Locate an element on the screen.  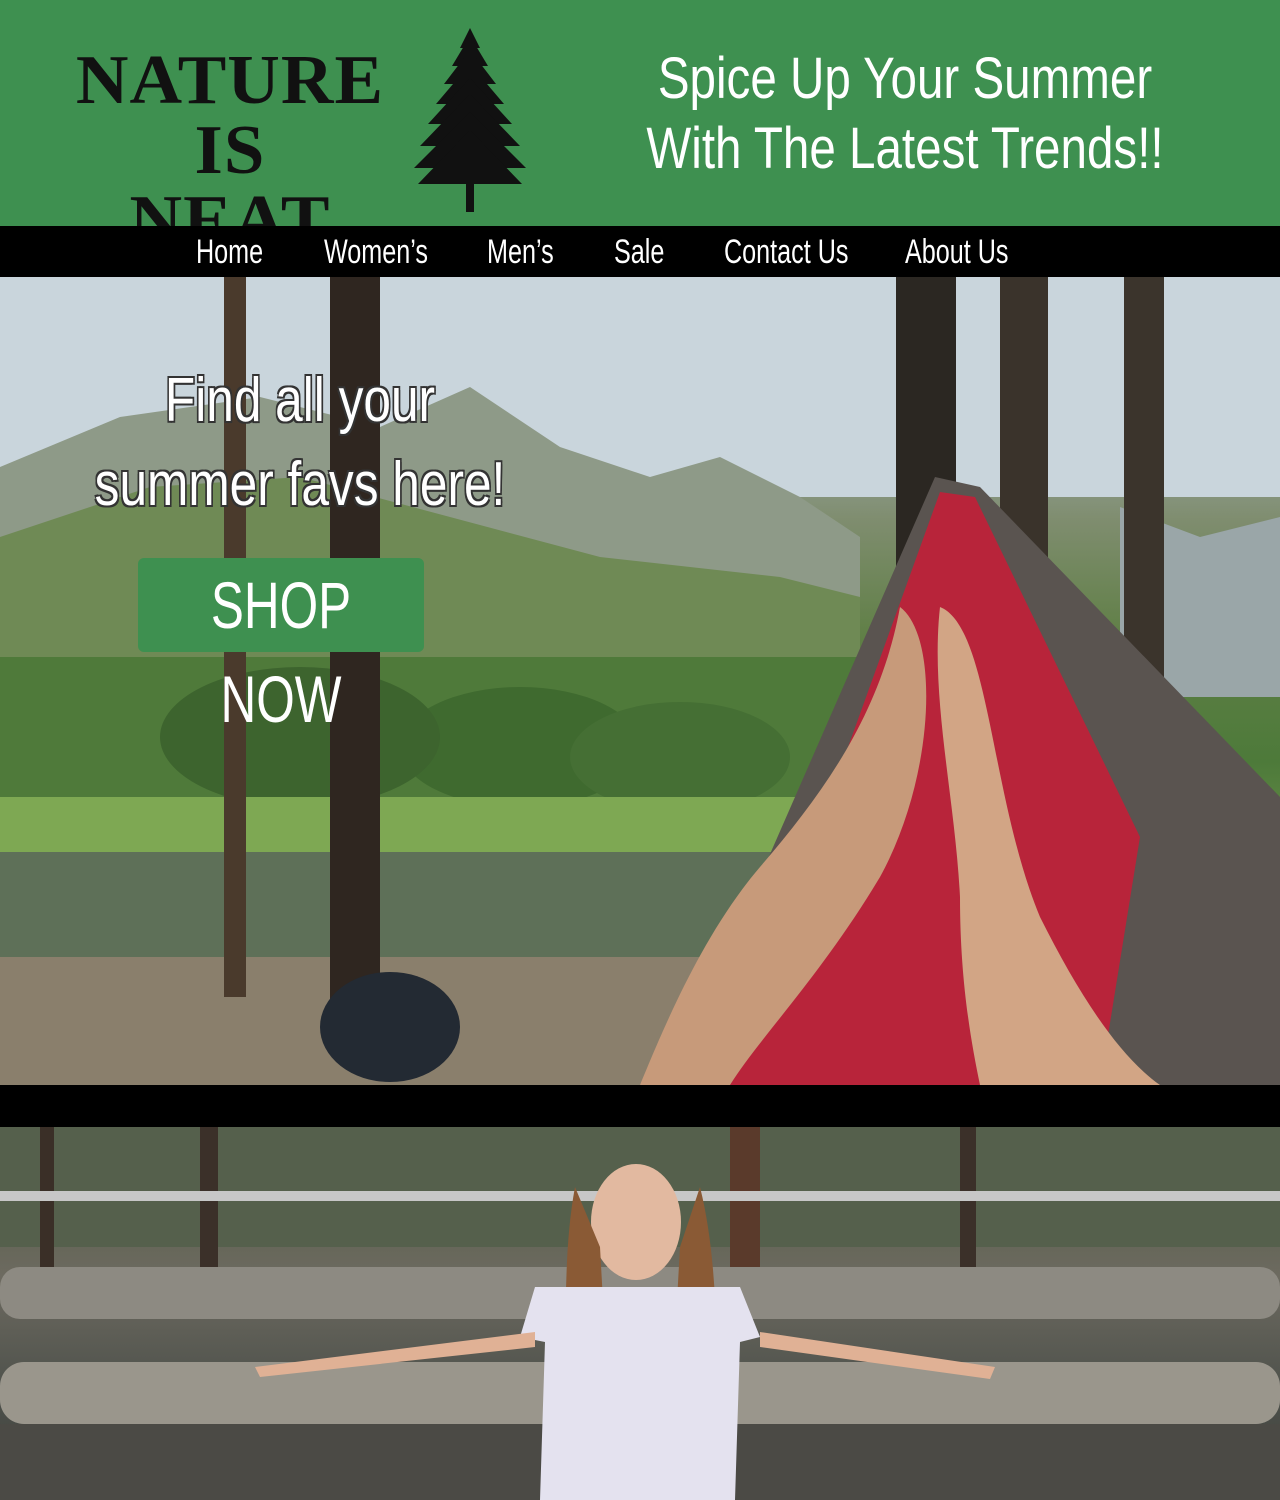
hero-caption: Find all your summer favs here! is located at coordinates (300, 442).